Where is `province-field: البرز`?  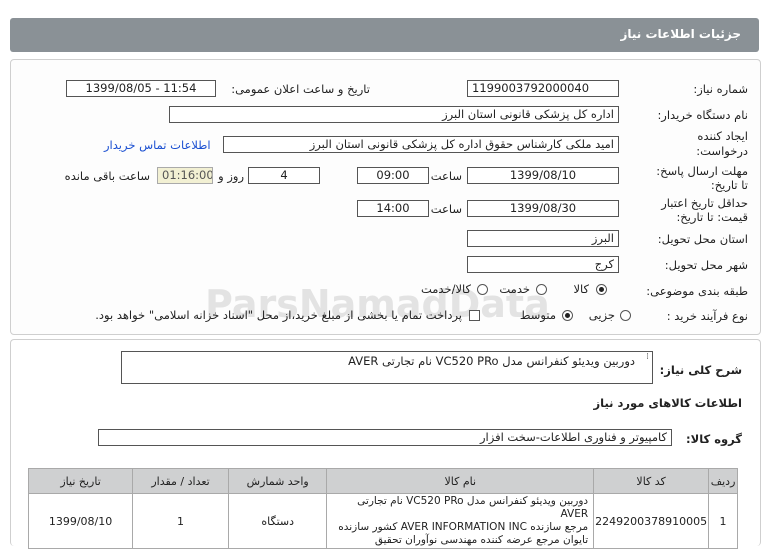
province-field: البرز is located at coordinates (543, 238).